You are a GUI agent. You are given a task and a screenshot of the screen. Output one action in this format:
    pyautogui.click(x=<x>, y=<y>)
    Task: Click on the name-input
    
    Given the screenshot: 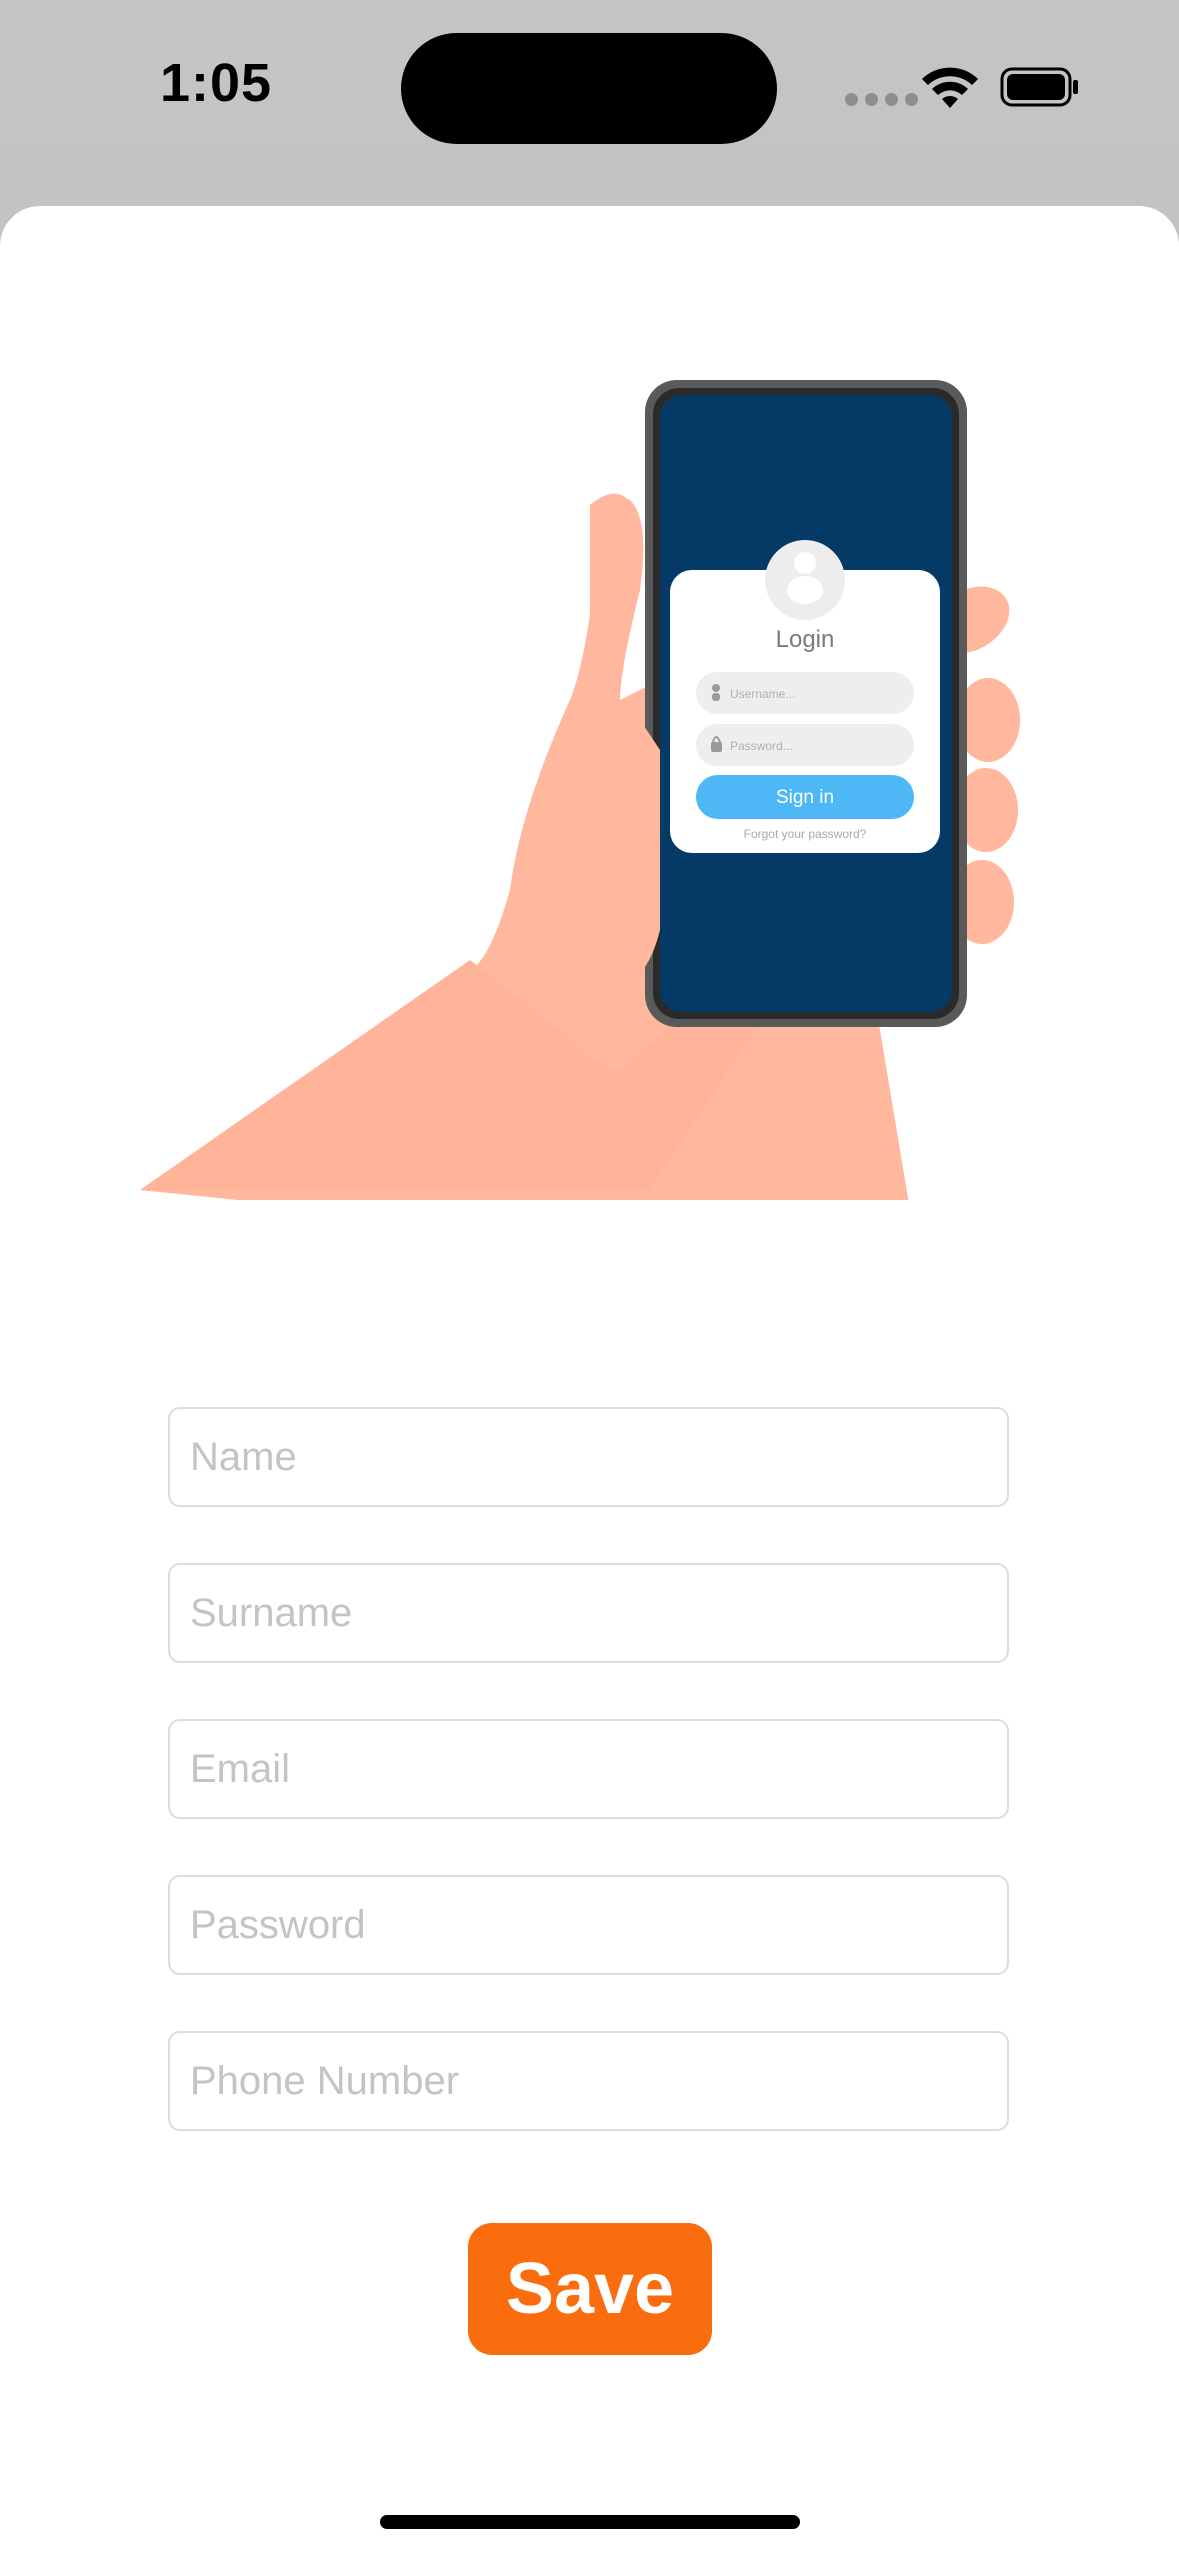 What is the action you would take?
    pyautogui.click(x=588, y=1457)
    